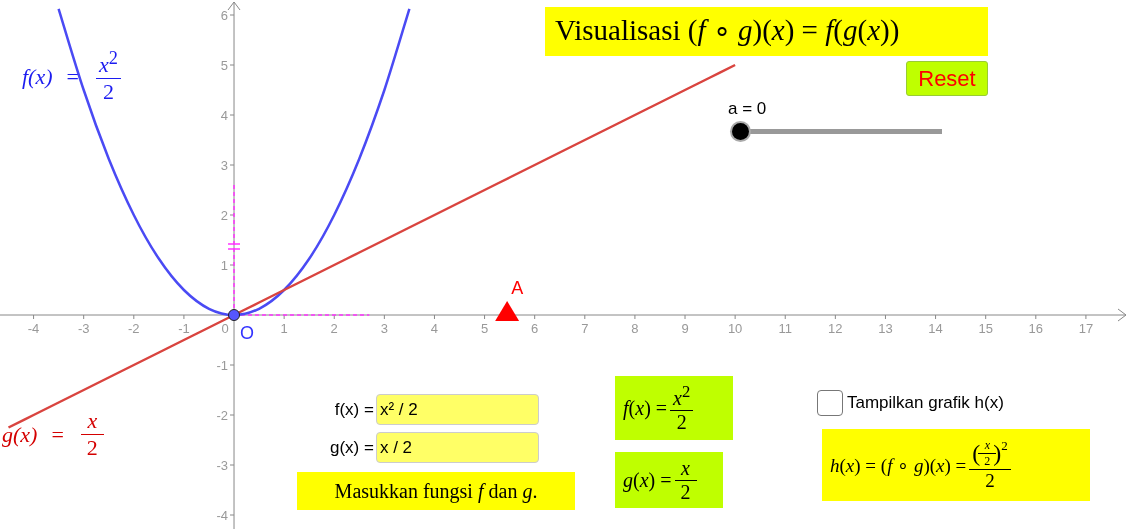 Image resolution: width=1129 pixels, height=529 pixels. What do you see at coordinates (785, 328) in the screenshot?
I see `axis-label: 11` at bounding box center [785, 328].